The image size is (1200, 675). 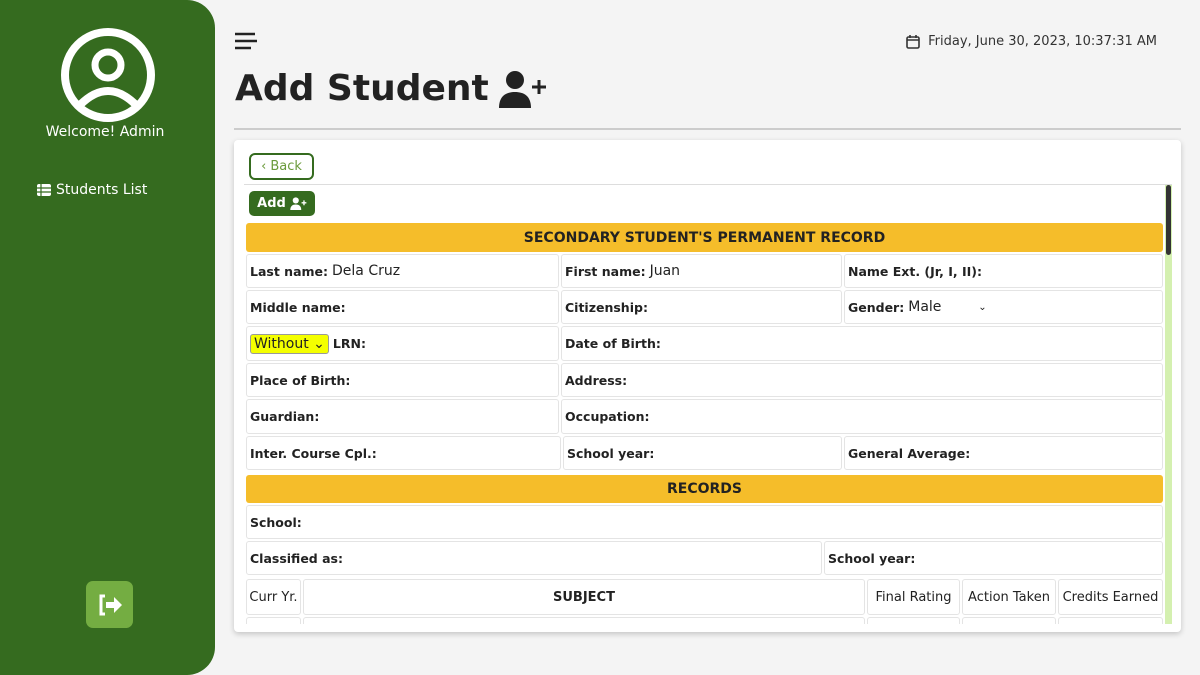 What do you see at coordinates (707, 129) in the screenshot?
I see `divider` at bounding box center [707, 129].